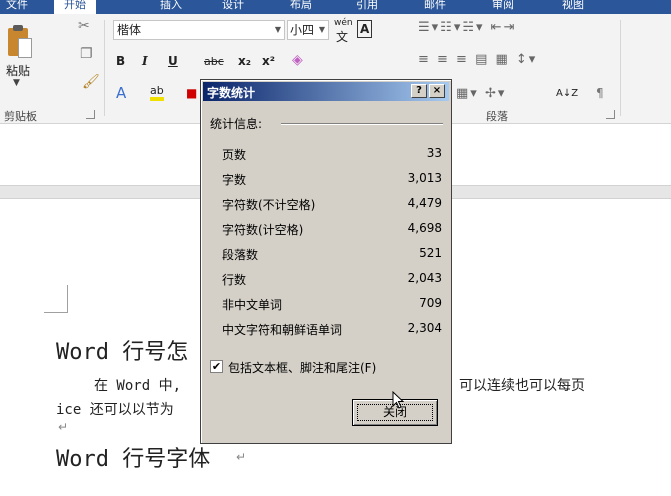 This screenshot has height=496, width=671. I want to click on stat-label: 页数, so click(234, 155).